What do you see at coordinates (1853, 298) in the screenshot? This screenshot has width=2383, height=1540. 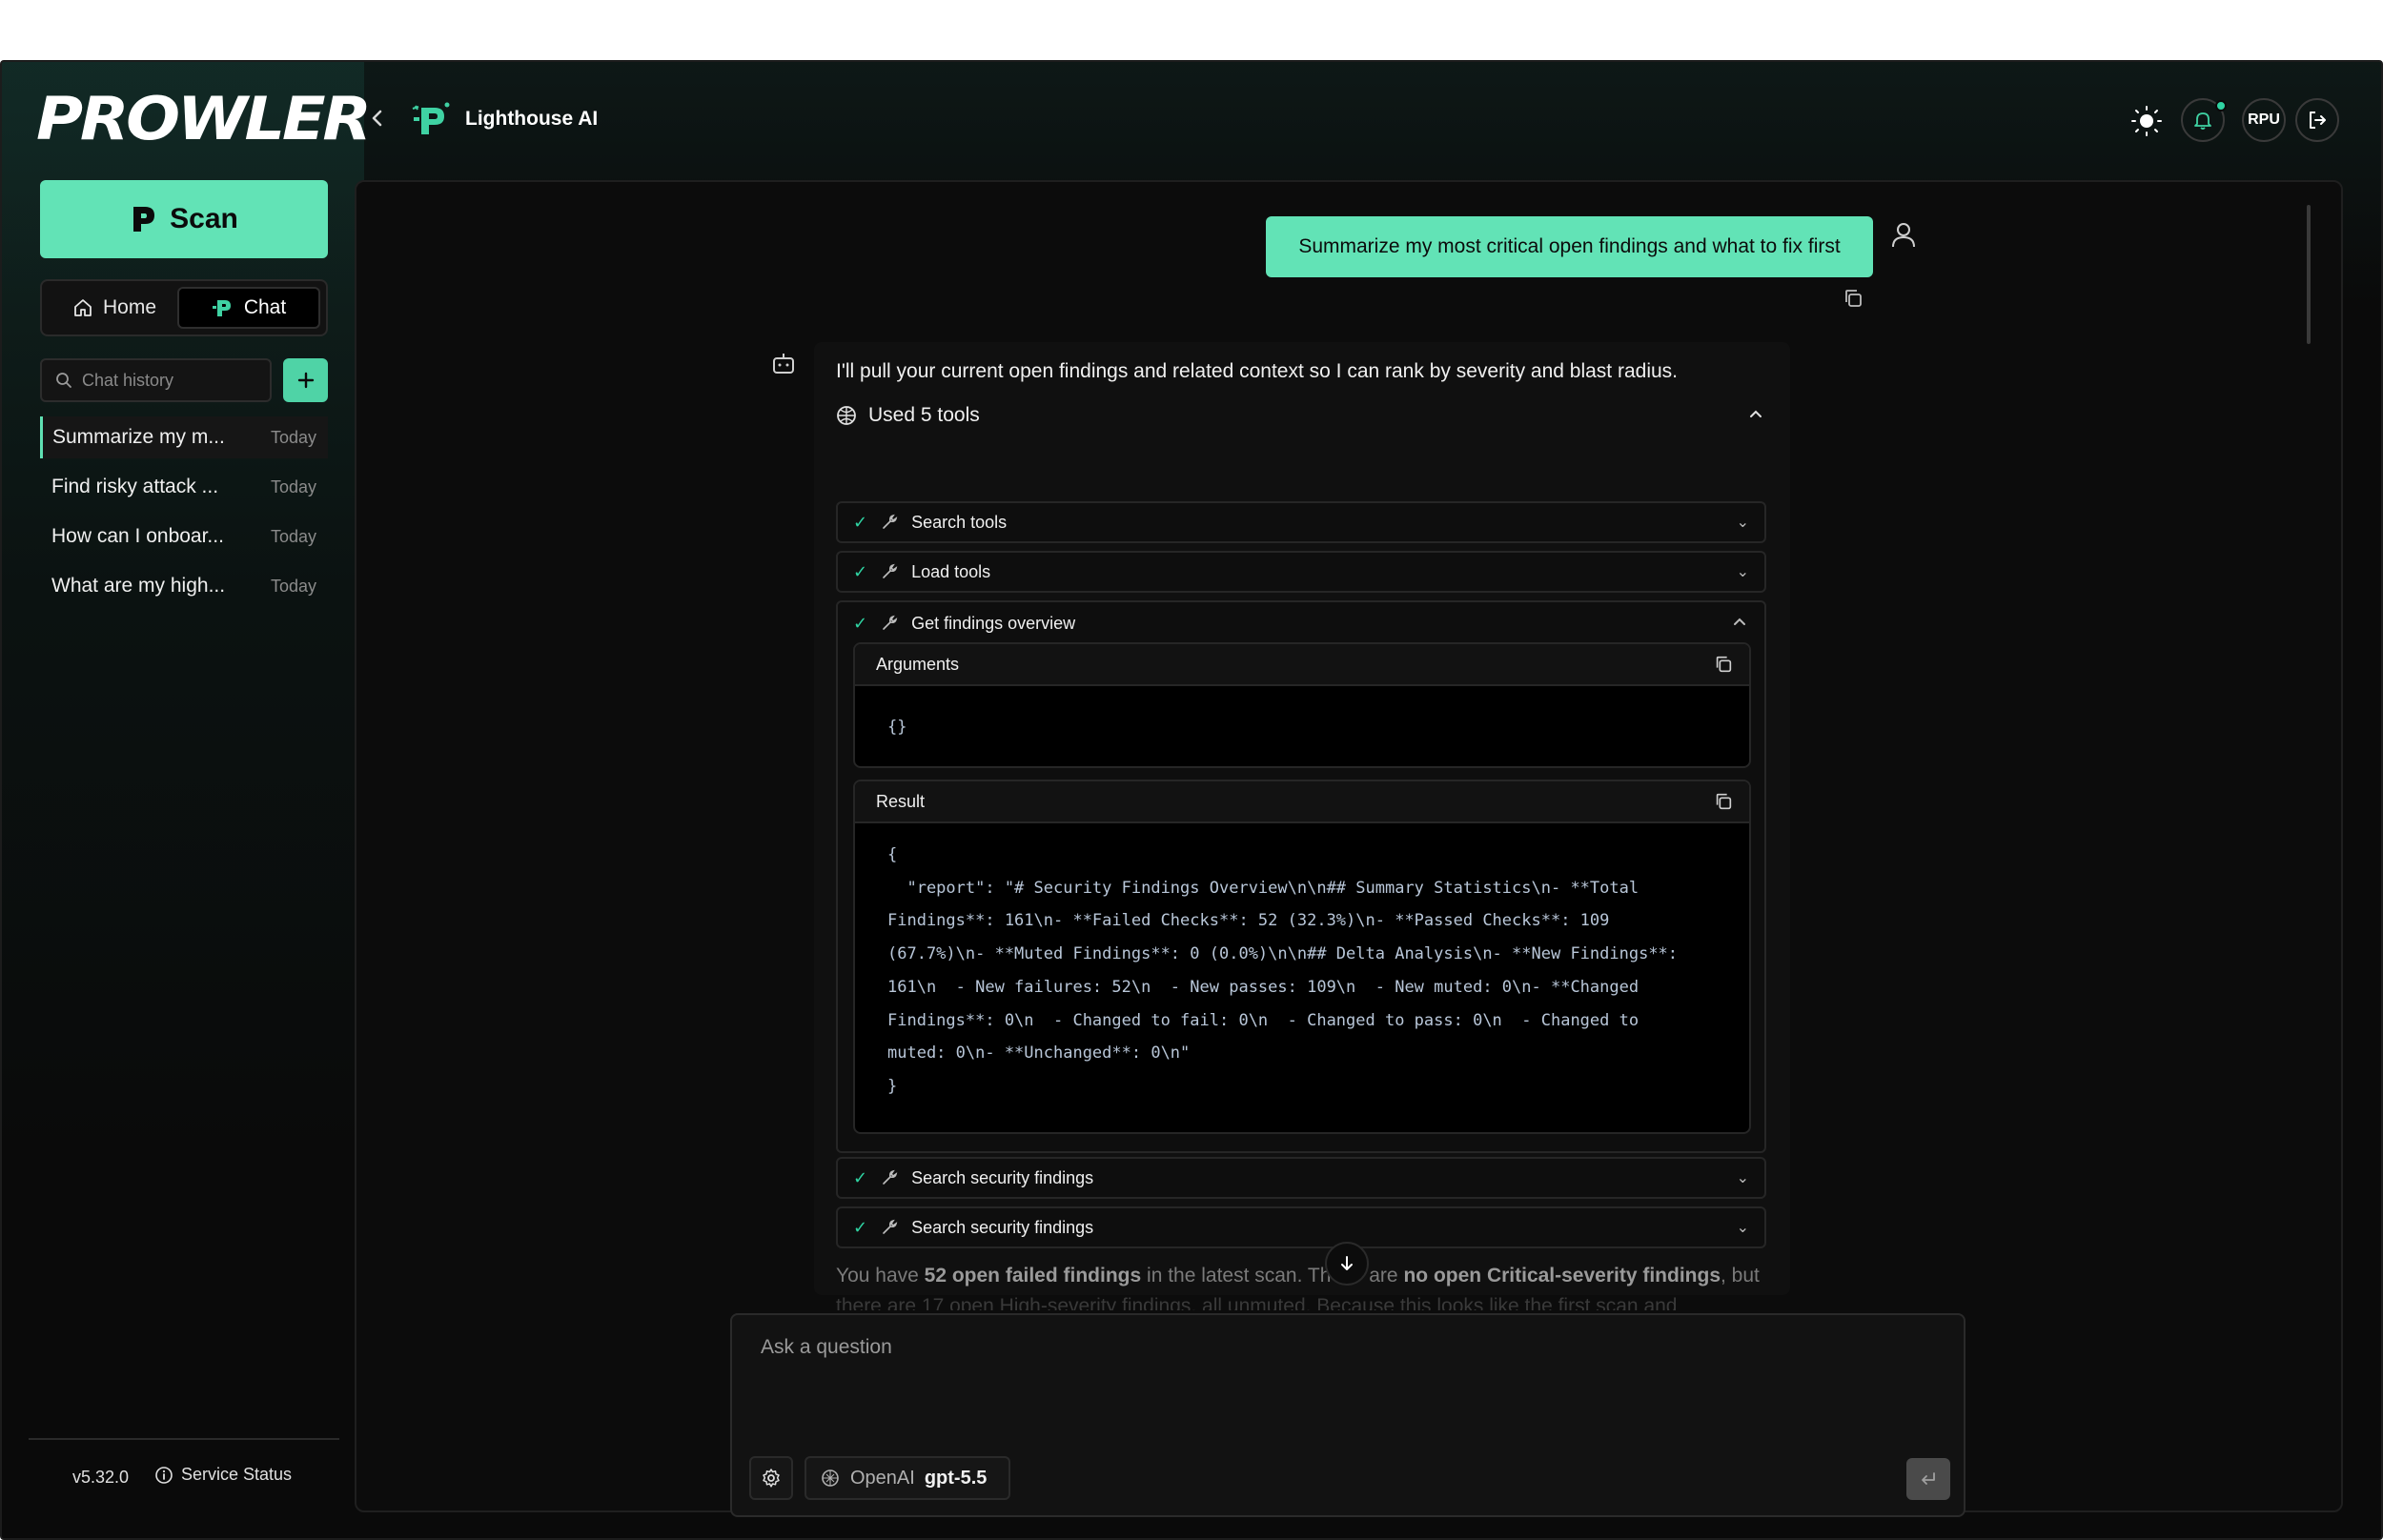 I see `copy-message-button` at bounding box center [1853, 298].